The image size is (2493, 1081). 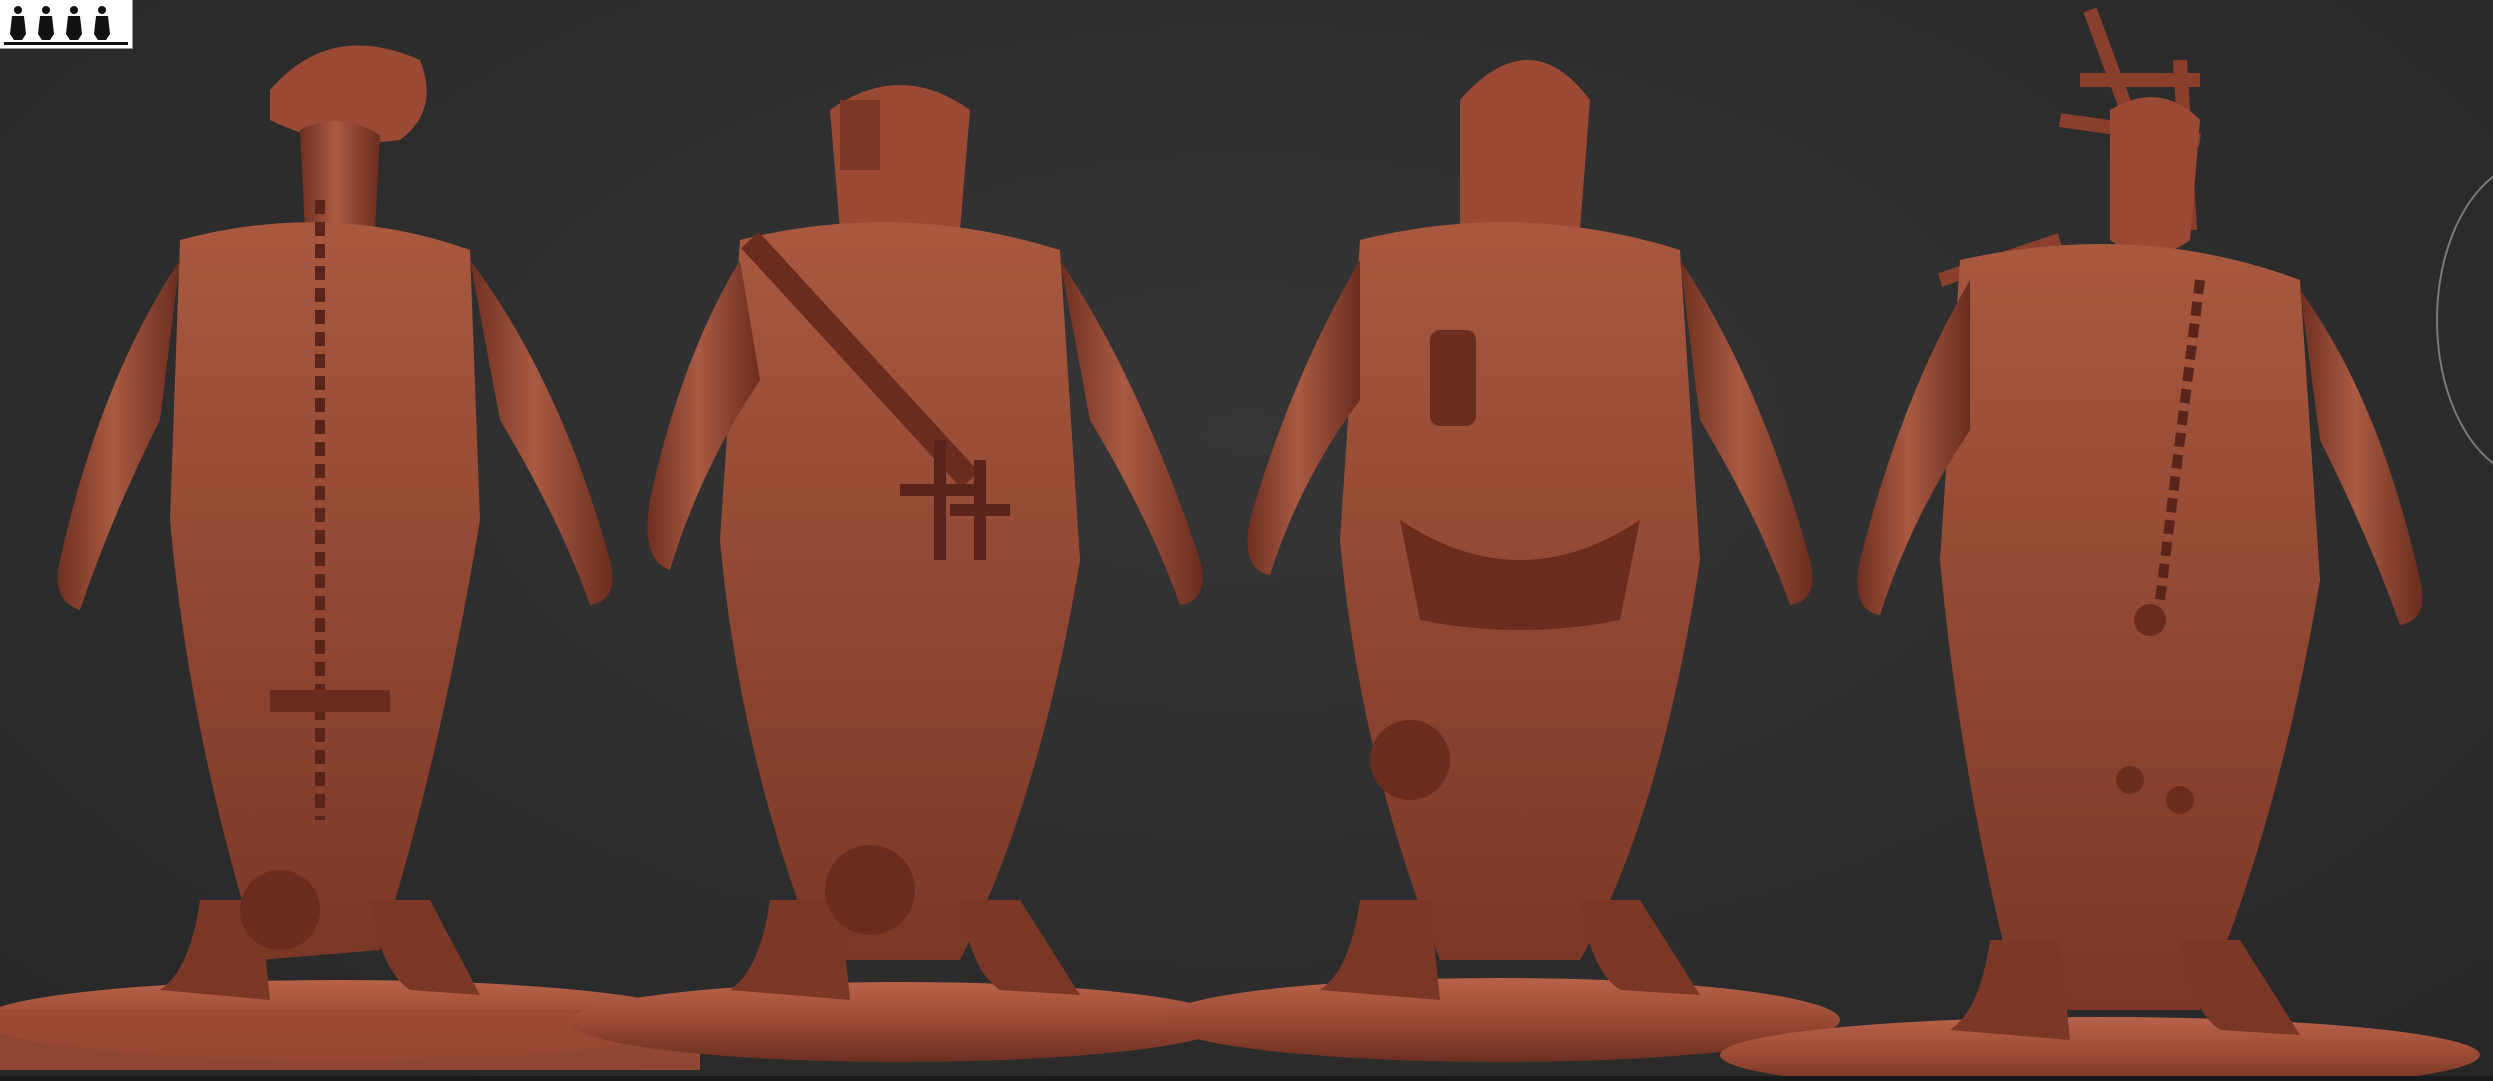 I want to click on figures-silhouette-icon, so click(x=66, y=25).